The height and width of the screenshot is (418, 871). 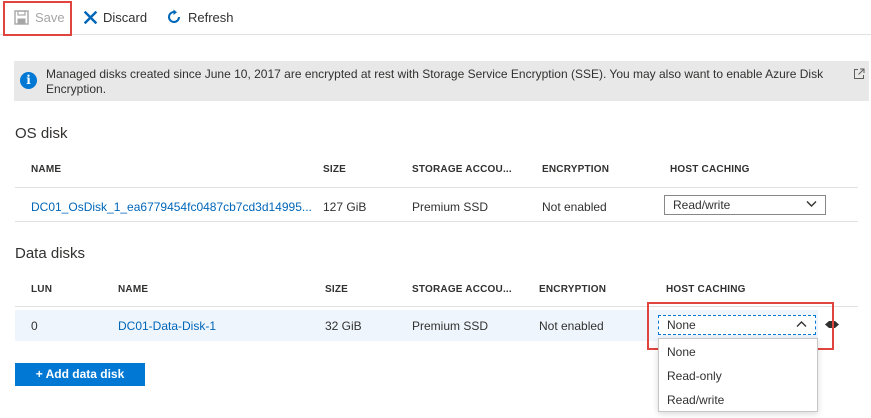 I want to click on os-col-size: SIZE, so click(x=335, y=169).